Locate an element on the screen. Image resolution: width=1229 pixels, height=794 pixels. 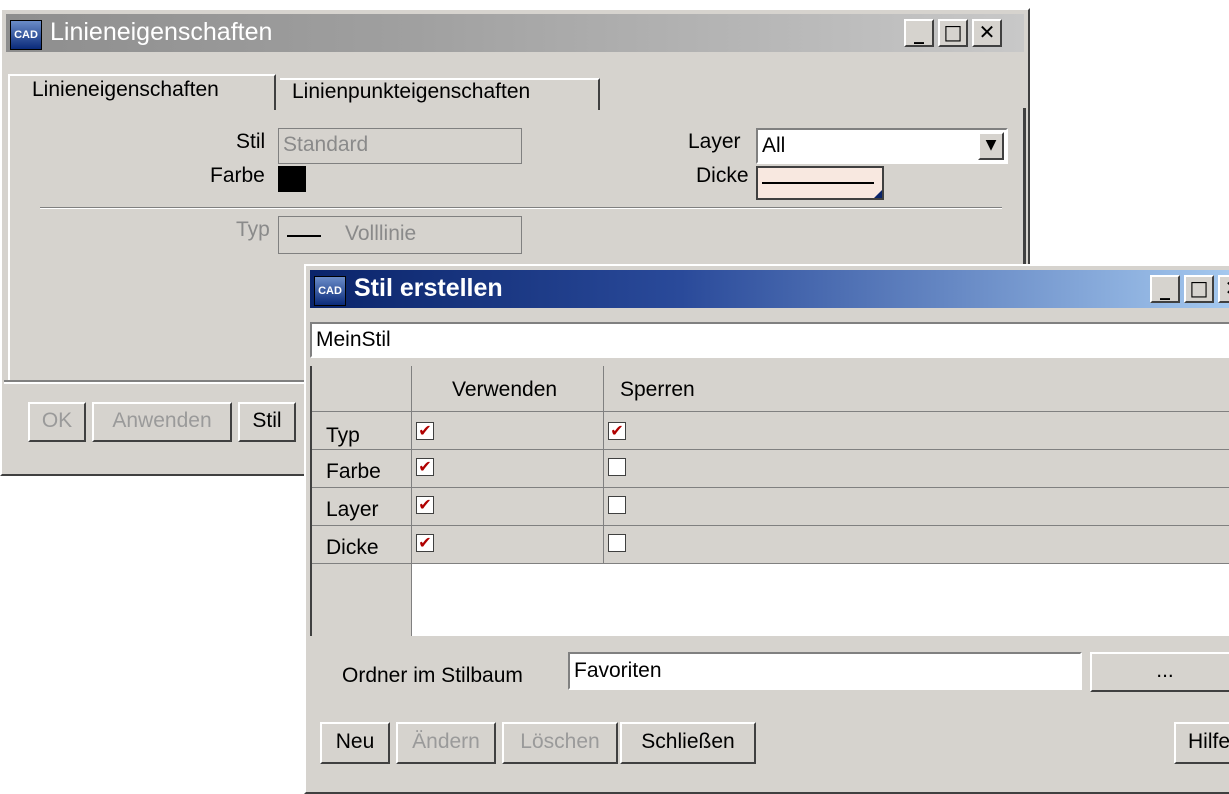
row-header-empty is located at coordinates (362, 600).